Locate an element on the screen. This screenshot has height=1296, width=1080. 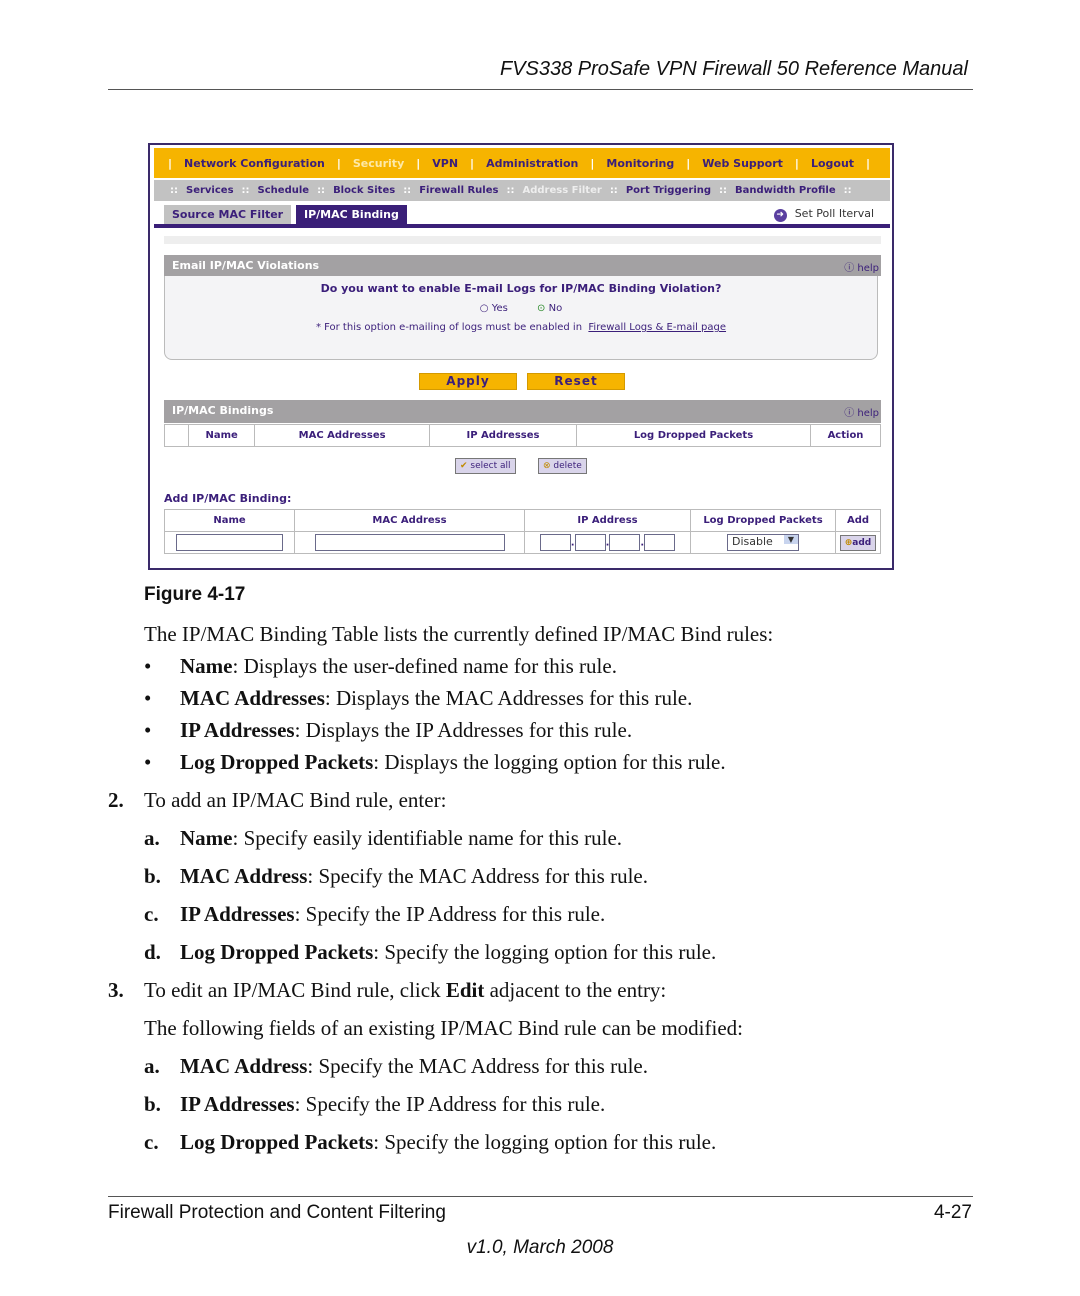
col-log: Log Dropped Packets is located at coordinates (693, 435).